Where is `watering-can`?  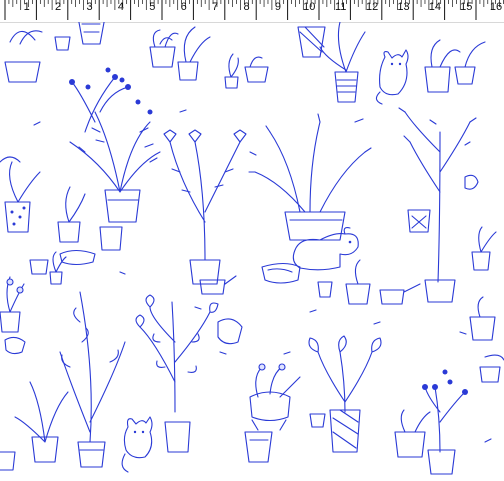 watering-can is located at coordinates (400, 294).